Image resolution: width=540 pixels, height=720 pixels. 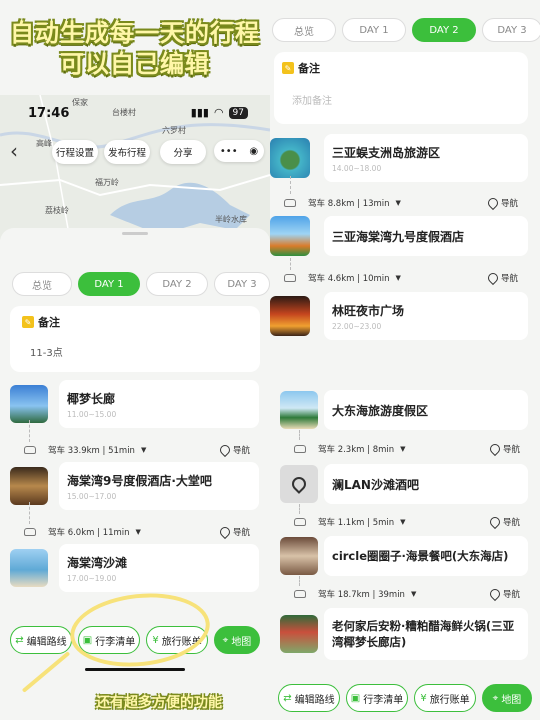 I want to click on publish-trip-button: 发布行程, so click(x=127, y=152).